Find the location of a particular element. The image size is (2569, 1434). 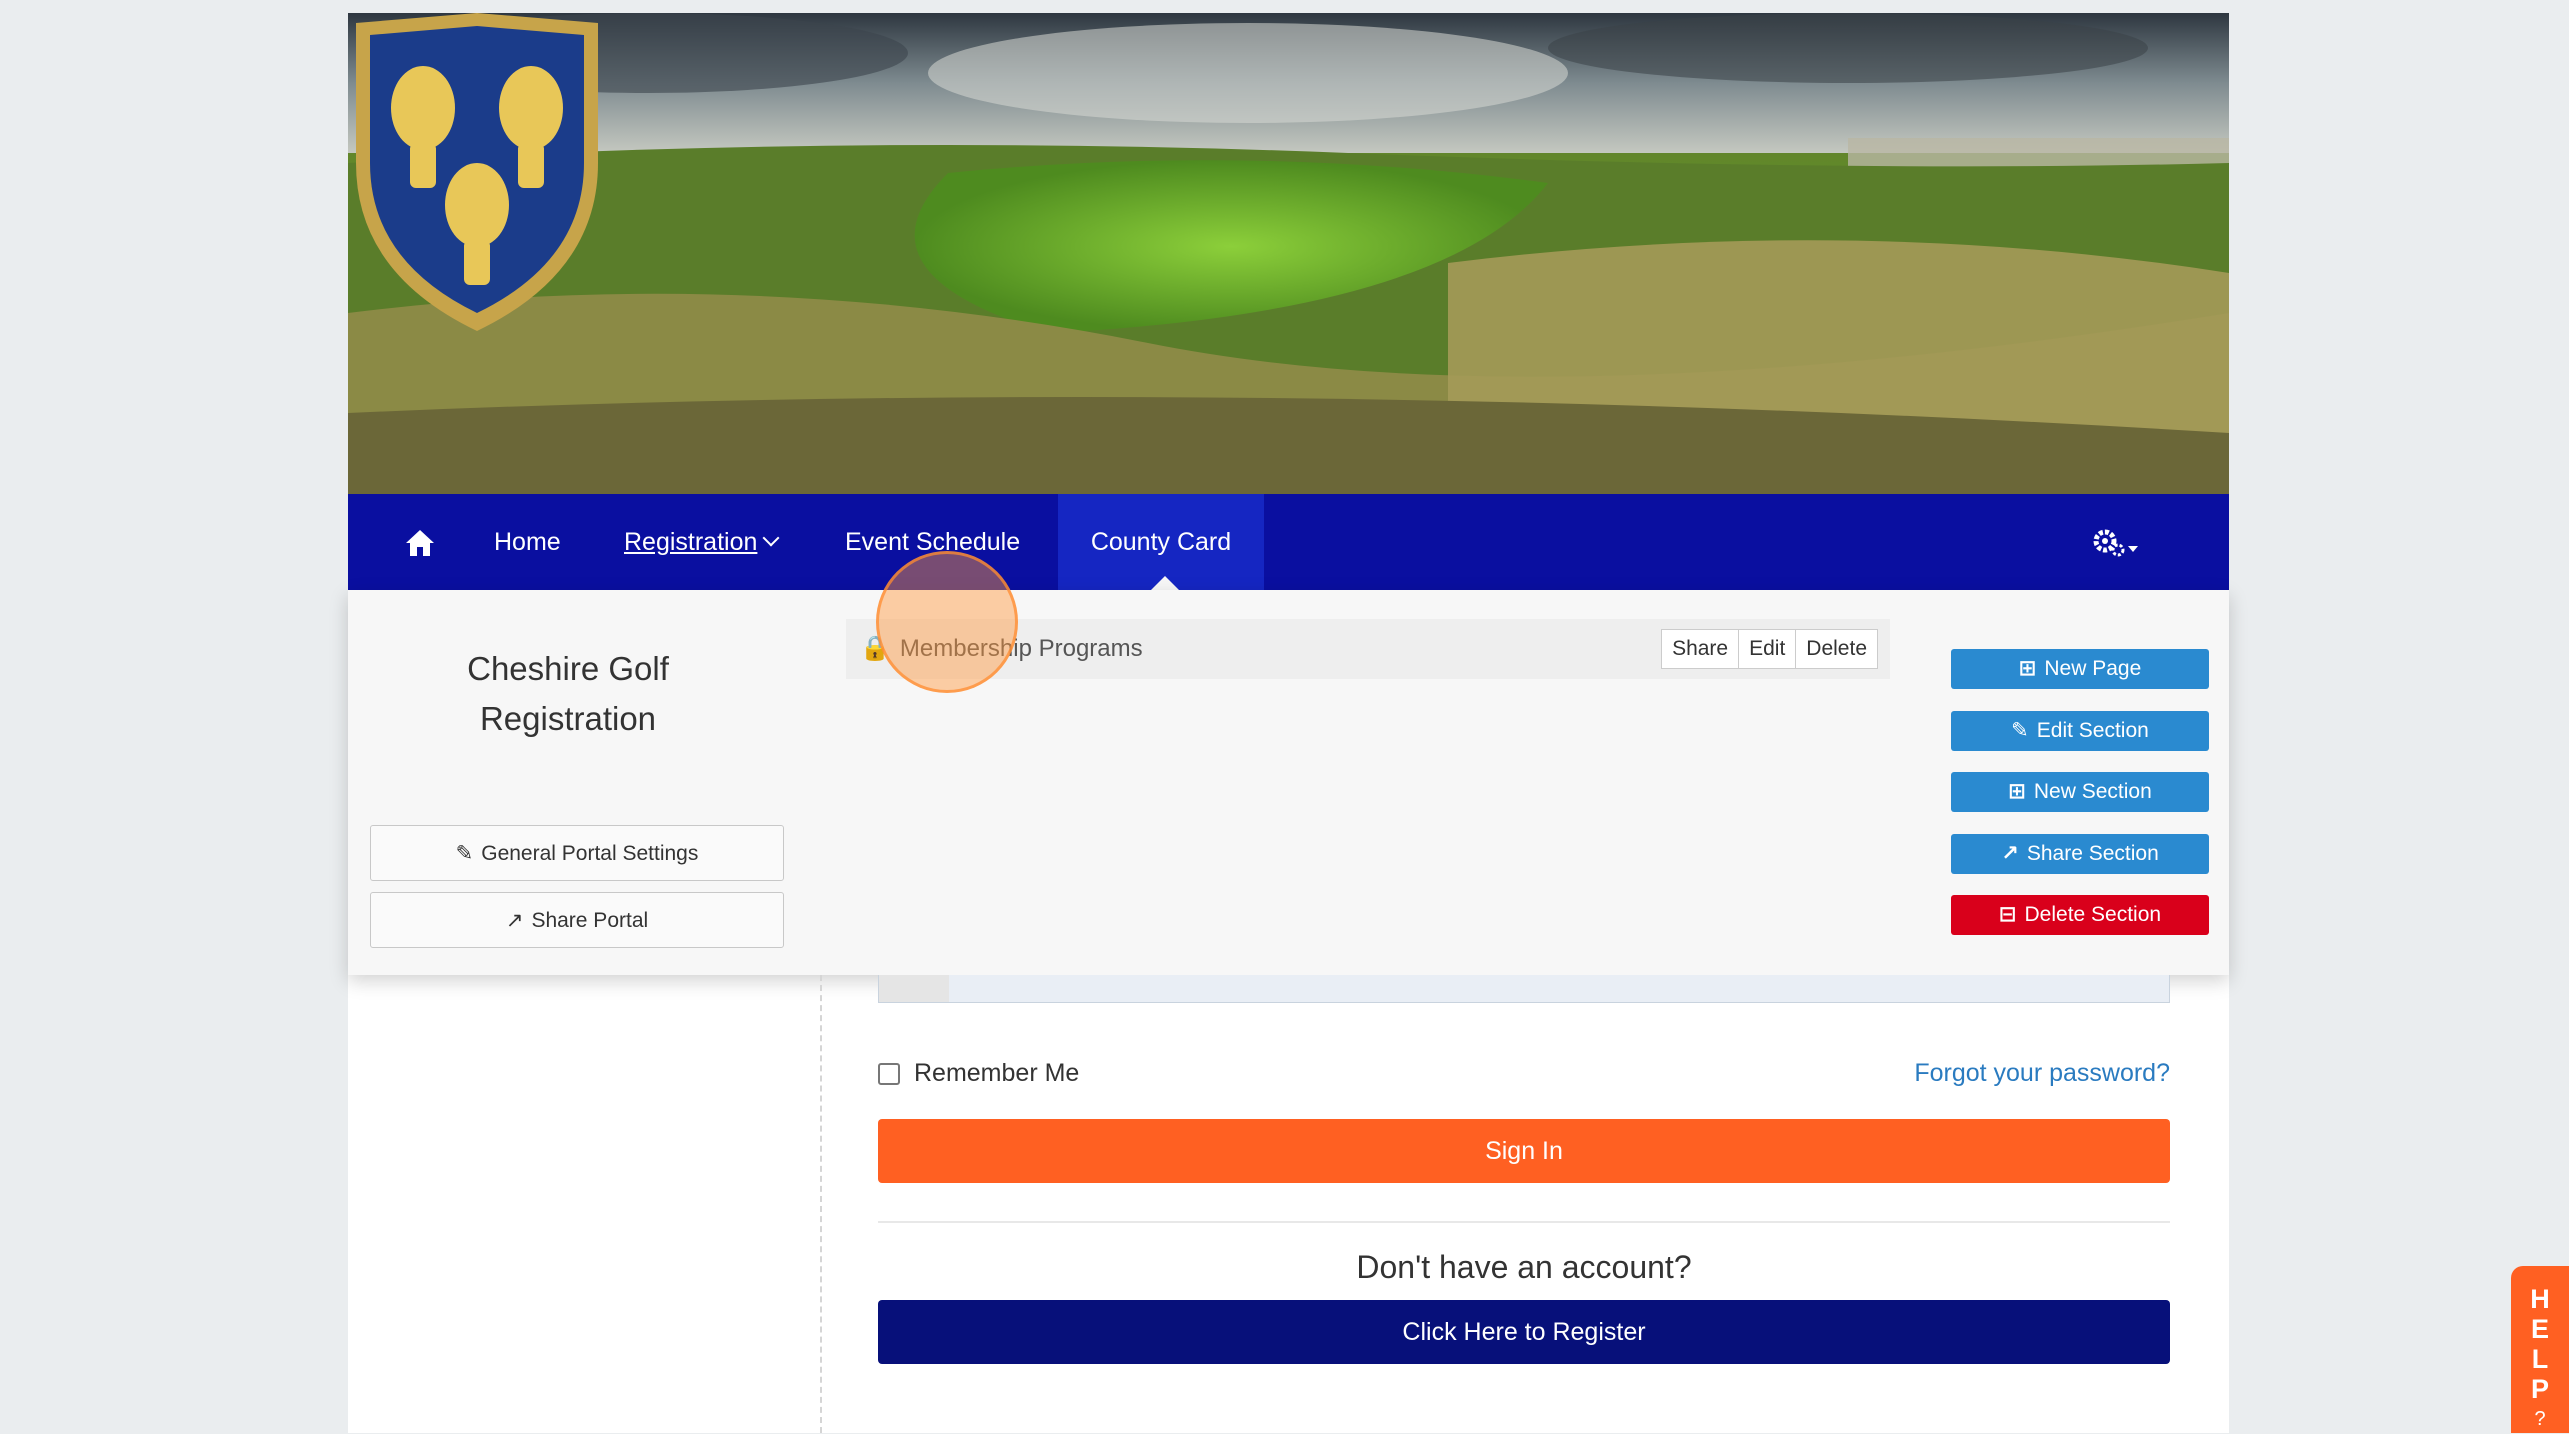

new-page-button: ⊞ New Page is located at coordinates (2080, 669).